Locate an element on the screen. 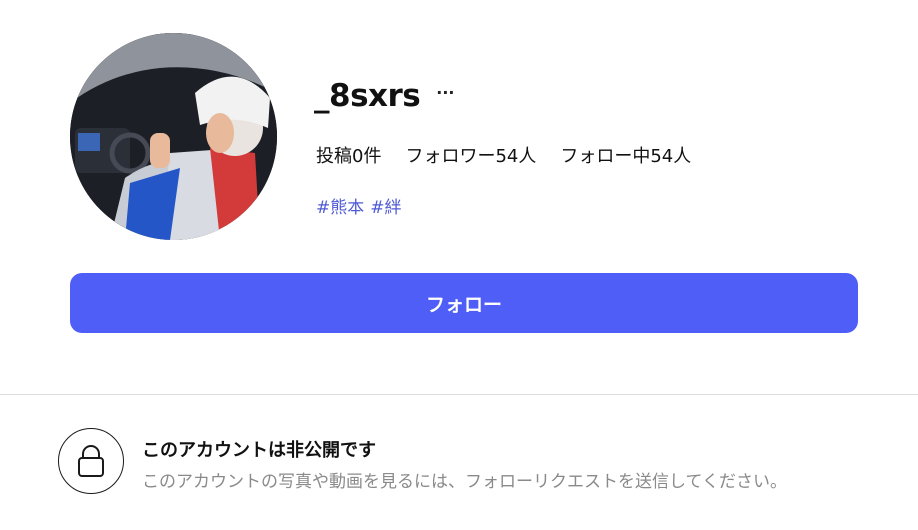 This screenshot has width=918, height=530. avatar-photo is located at coordinates (173, 136).